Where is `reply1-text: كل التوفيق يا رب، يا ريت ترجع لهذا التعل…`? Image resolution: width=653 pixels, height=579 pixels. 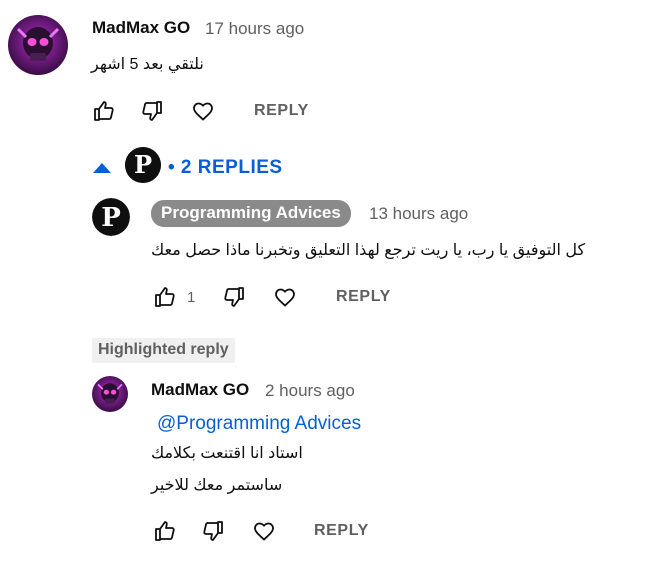
reply1-text: كل التوفيق يا رب، يا ريت ترجع لهذا التعل… is located at coordinates (368, 250).